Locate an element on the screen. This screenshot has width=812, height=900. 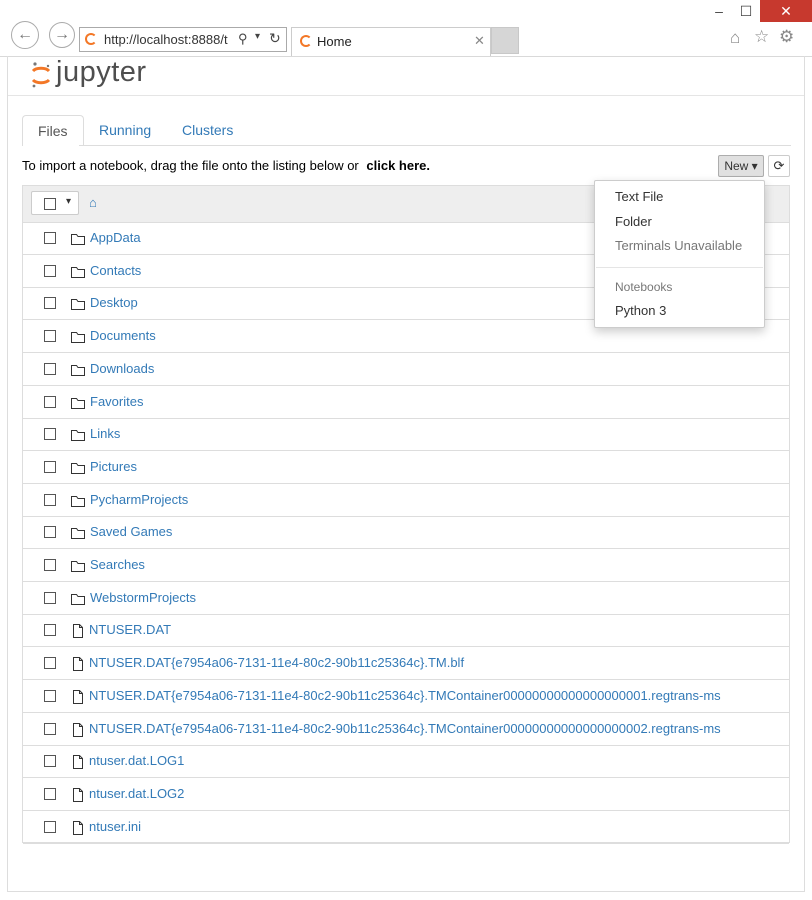
item-name-link: PycharmProjects is located at coordinates (139, 499).